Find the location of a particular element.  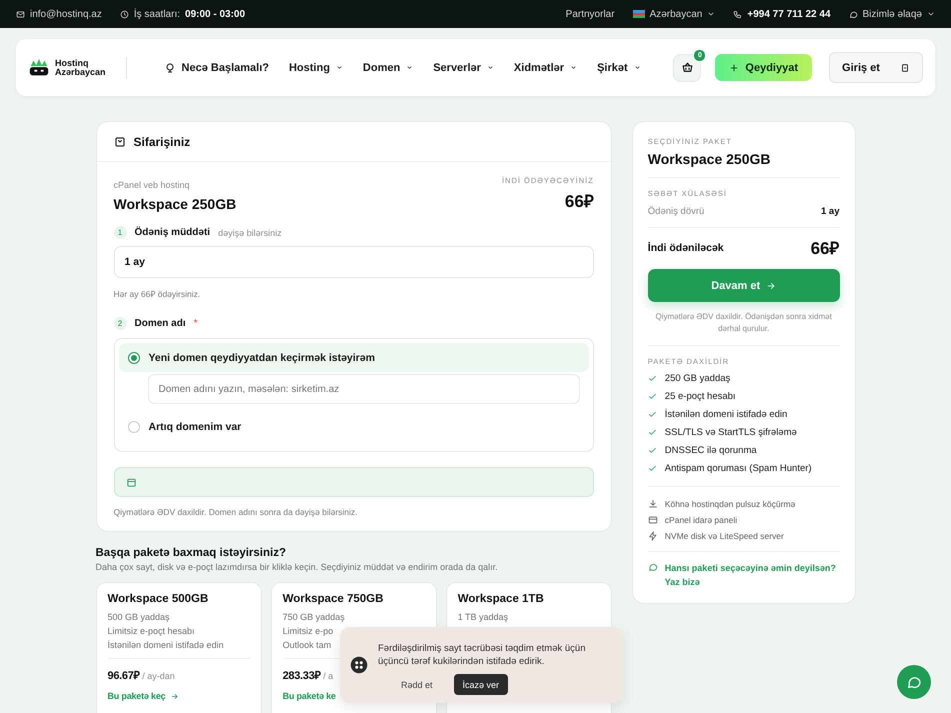

package-feature: Limitsiz e-po is located at coordinates (308, 631).